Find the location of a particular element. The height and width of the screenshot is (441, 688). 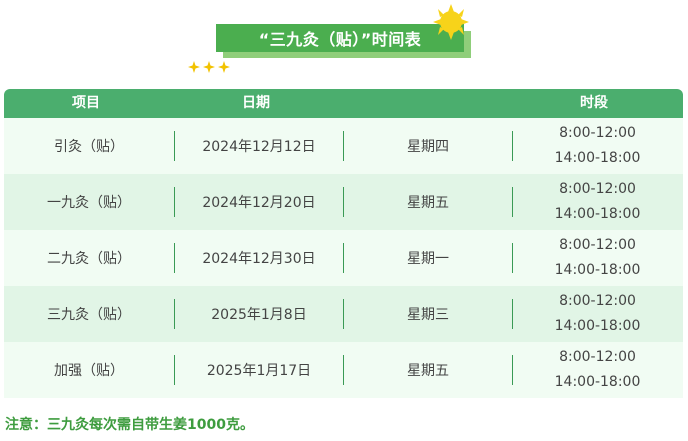

cell-item: 一九灸（贴） is located at coordinates (89, 203).